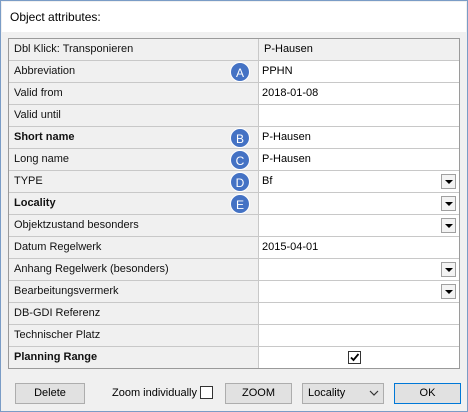 This screenshot has height=412, width=468. I want to click on attribute-row: DB-GDI Referenz, so click(234, 314).